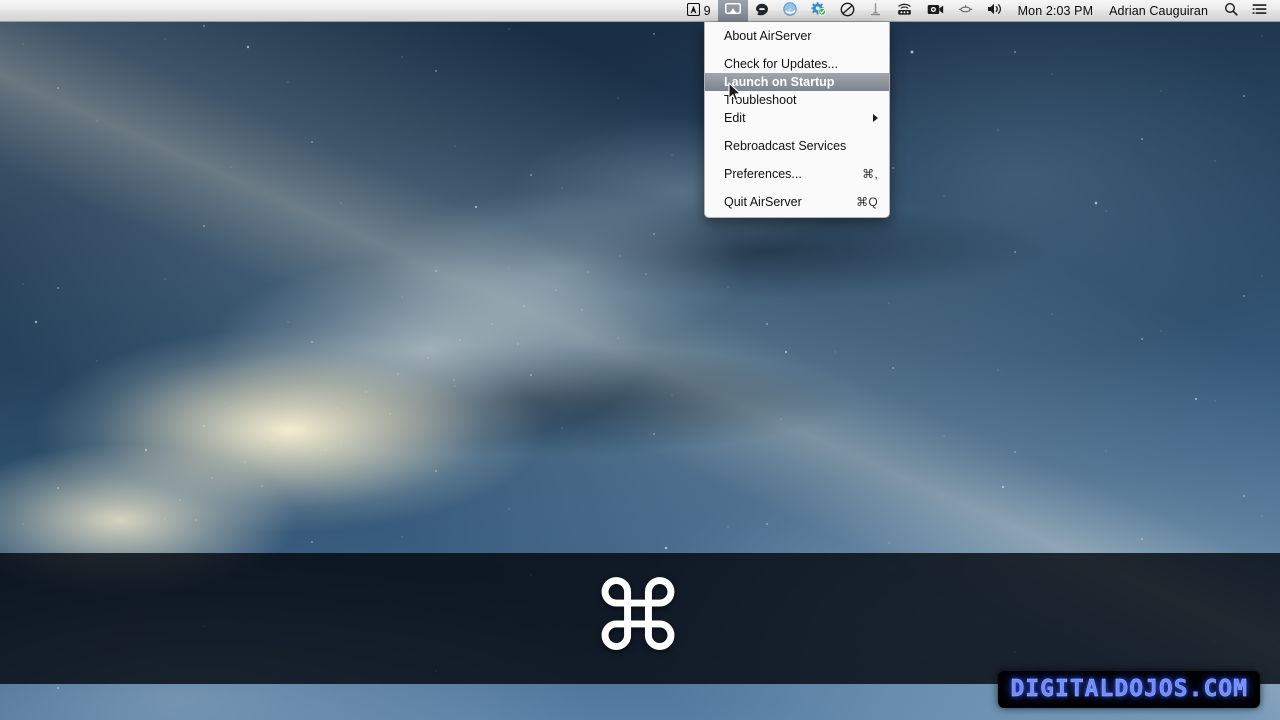 The image size is (1280, 720). I want to click on search-icon, so click(1231, 10).